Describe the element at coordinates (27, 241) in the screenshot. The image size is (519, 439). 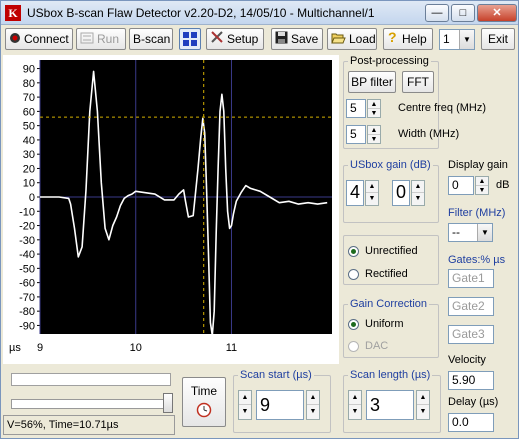
I see `y-tick-label: -30` at that location.